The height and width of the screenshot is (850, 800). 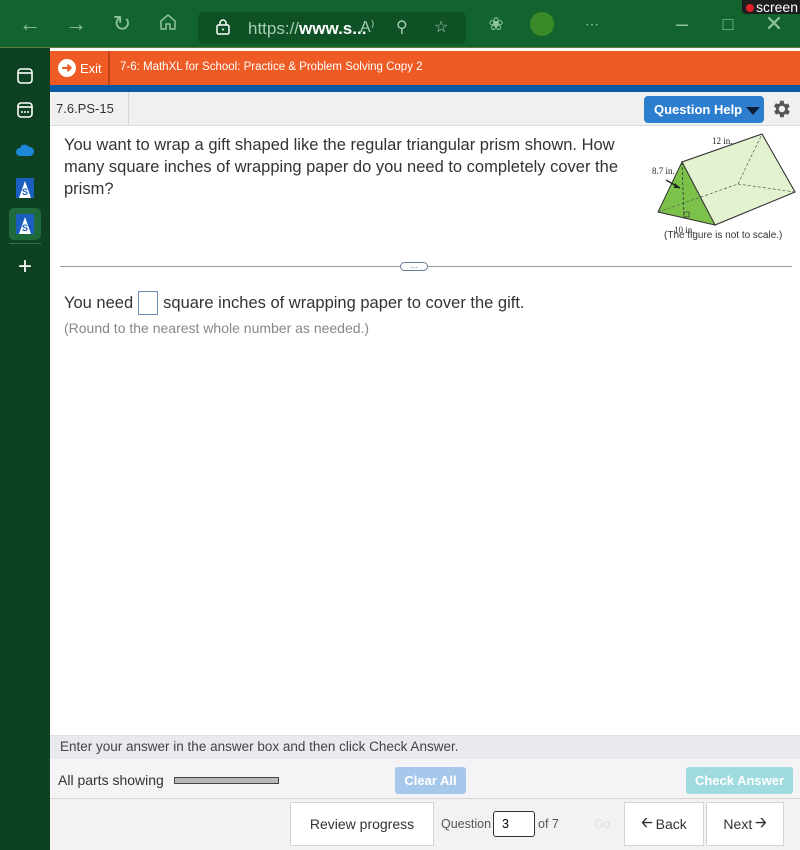 I want to click on review-progress-button: Review progress, so click(x=362, y=824).